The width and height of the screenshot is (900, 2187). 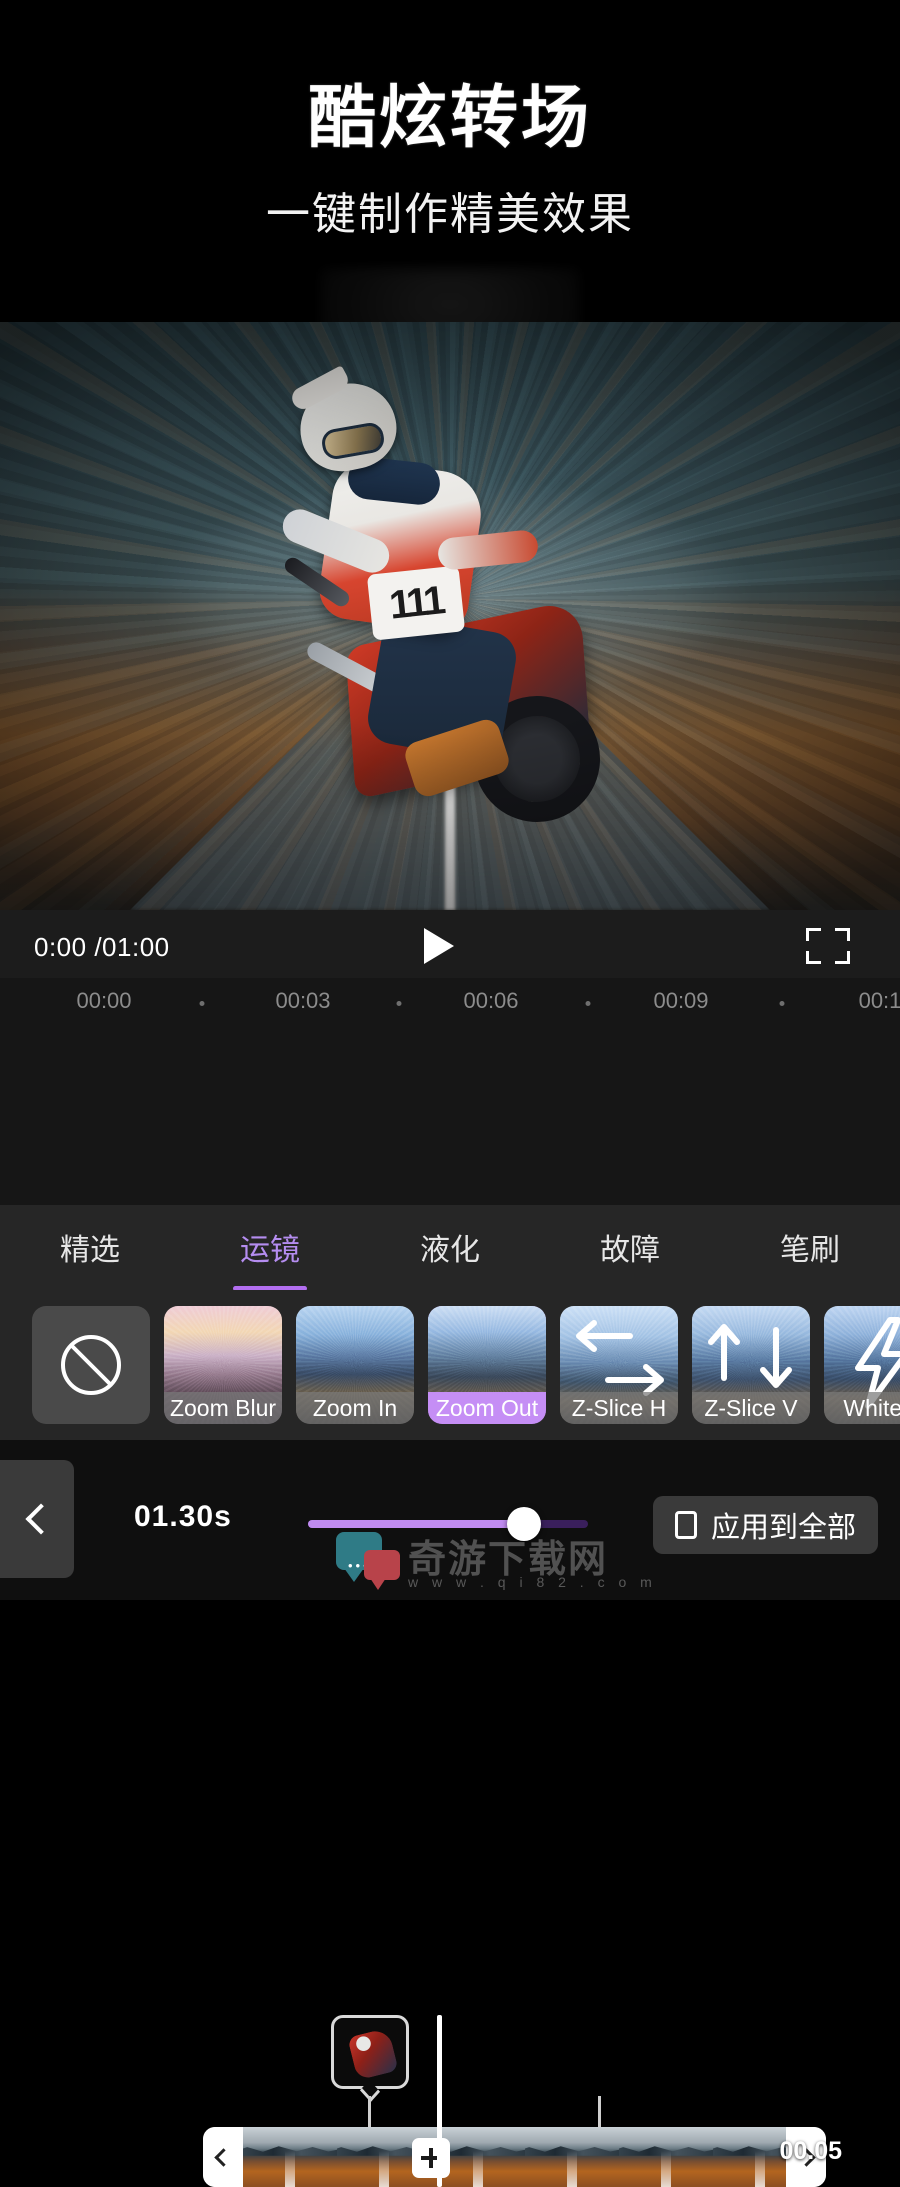 What do you see at coordinates (355, 1365) in the screenshot?
I see `effect-item-zoom-in: Zoom In` at bounding box center [355, 1365].